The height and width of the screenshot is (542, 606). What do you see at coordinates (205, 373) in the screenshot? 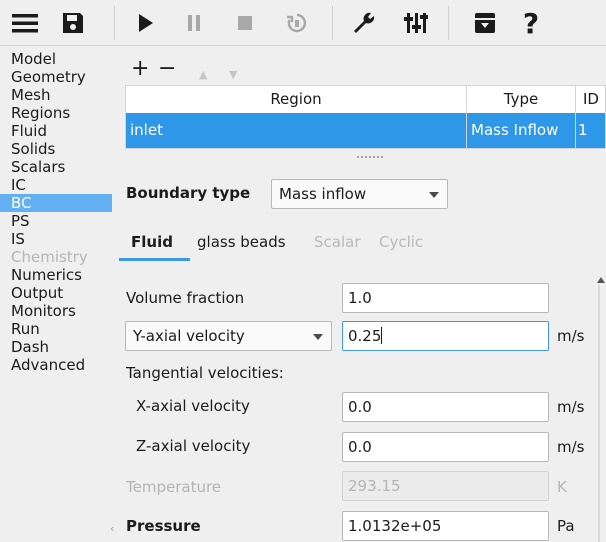
I see `tangential-velocities-label: Tangential velocities:` at bounding box center [205, 373].